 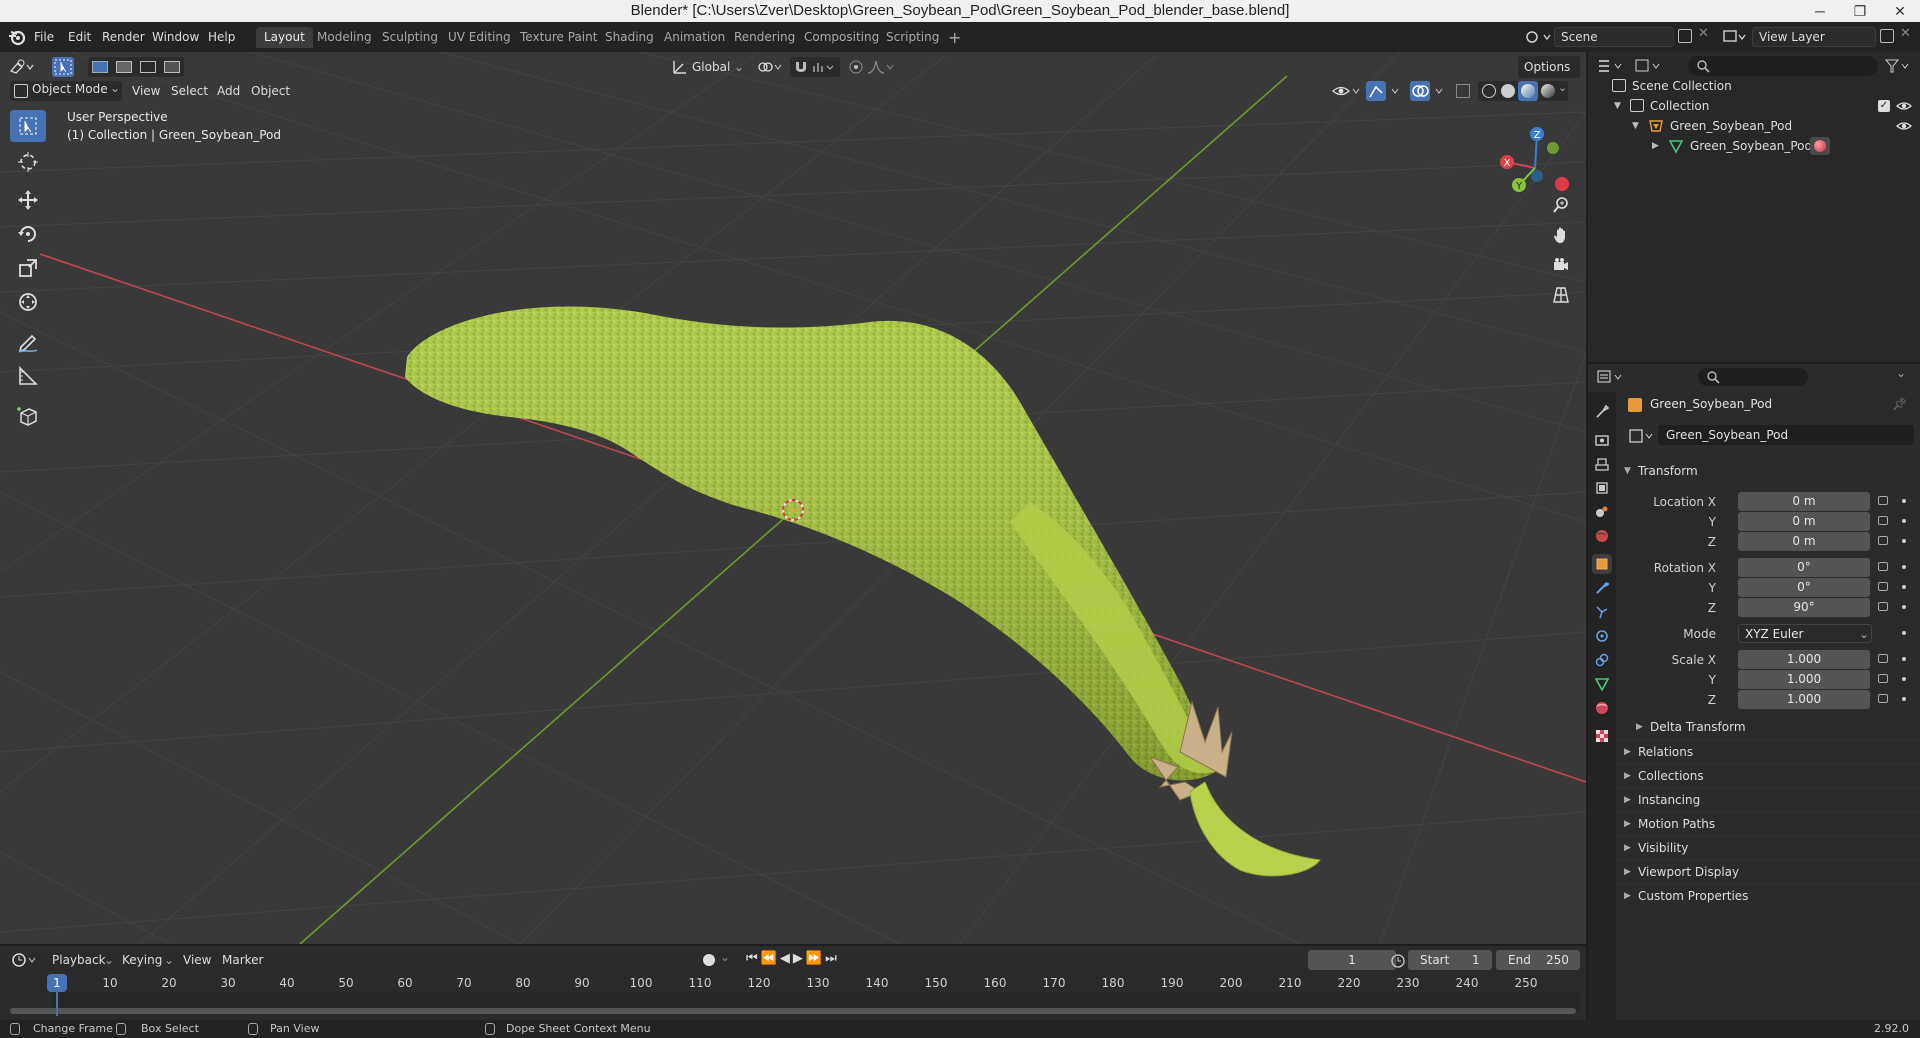 I want to click on particles-tab-icon, so click(x=1602, y=612).